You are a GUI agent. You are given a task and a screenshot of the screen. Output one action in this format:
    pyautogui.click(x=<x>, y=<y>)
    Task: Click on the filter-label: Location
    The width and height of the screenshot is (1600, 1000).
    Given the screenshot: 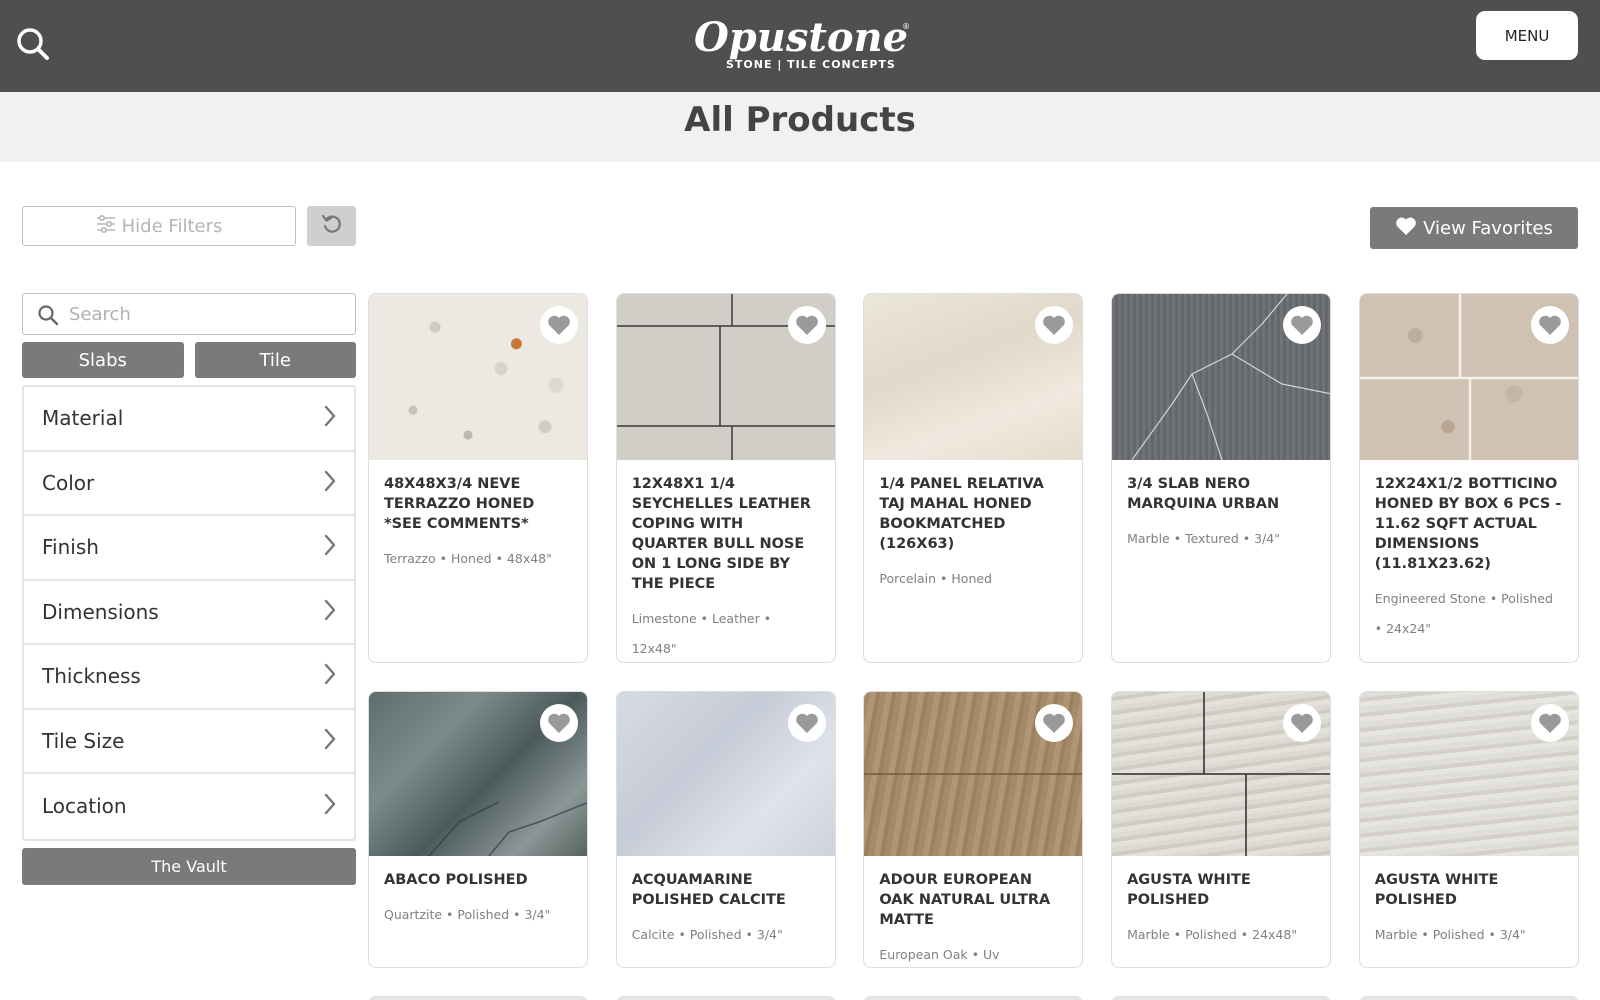 What is the action you would take?
    pyautogui.click(x=84, y=806)
    